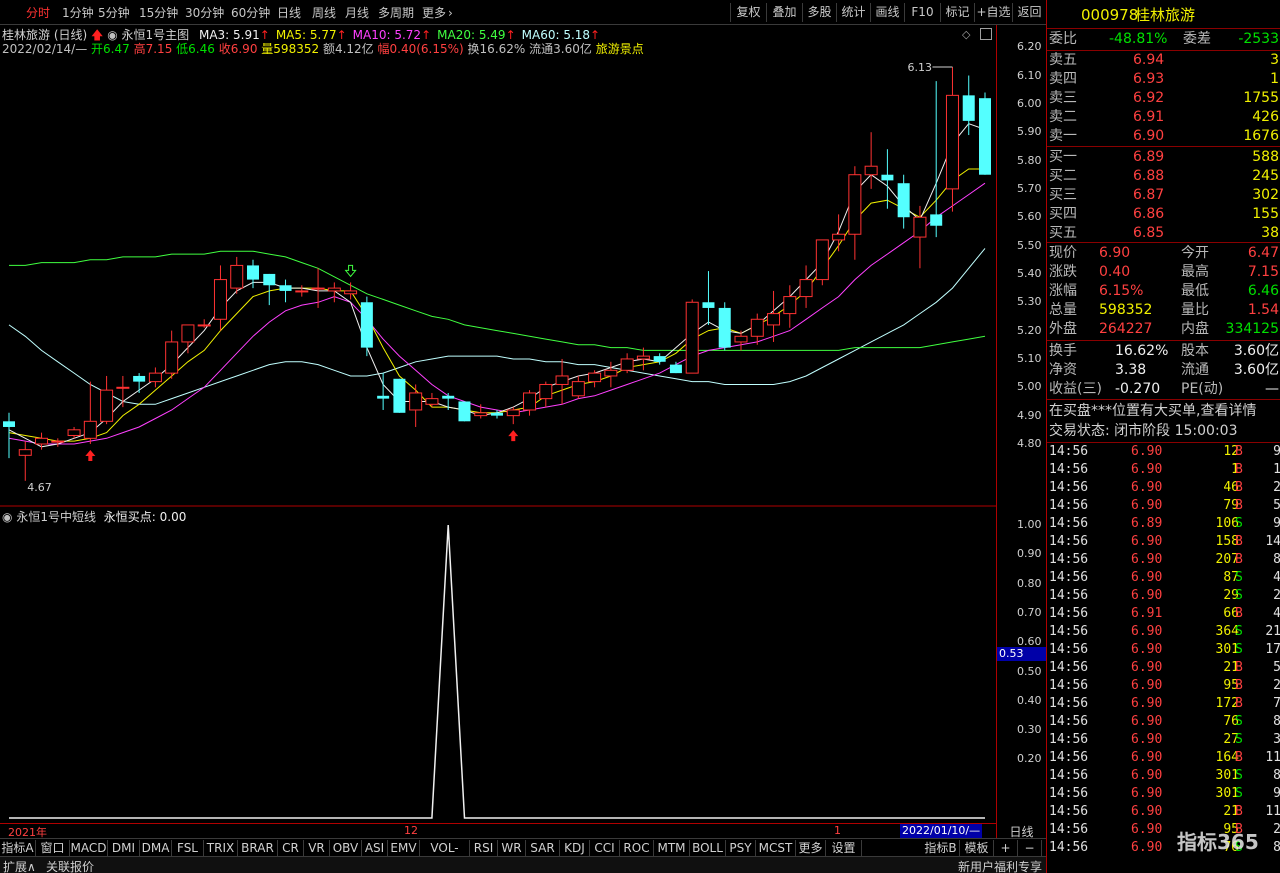 Image resolution: width=1280 pixels, height=873 pixels. I want to click on plus-tab: +, so click(1006, 848).